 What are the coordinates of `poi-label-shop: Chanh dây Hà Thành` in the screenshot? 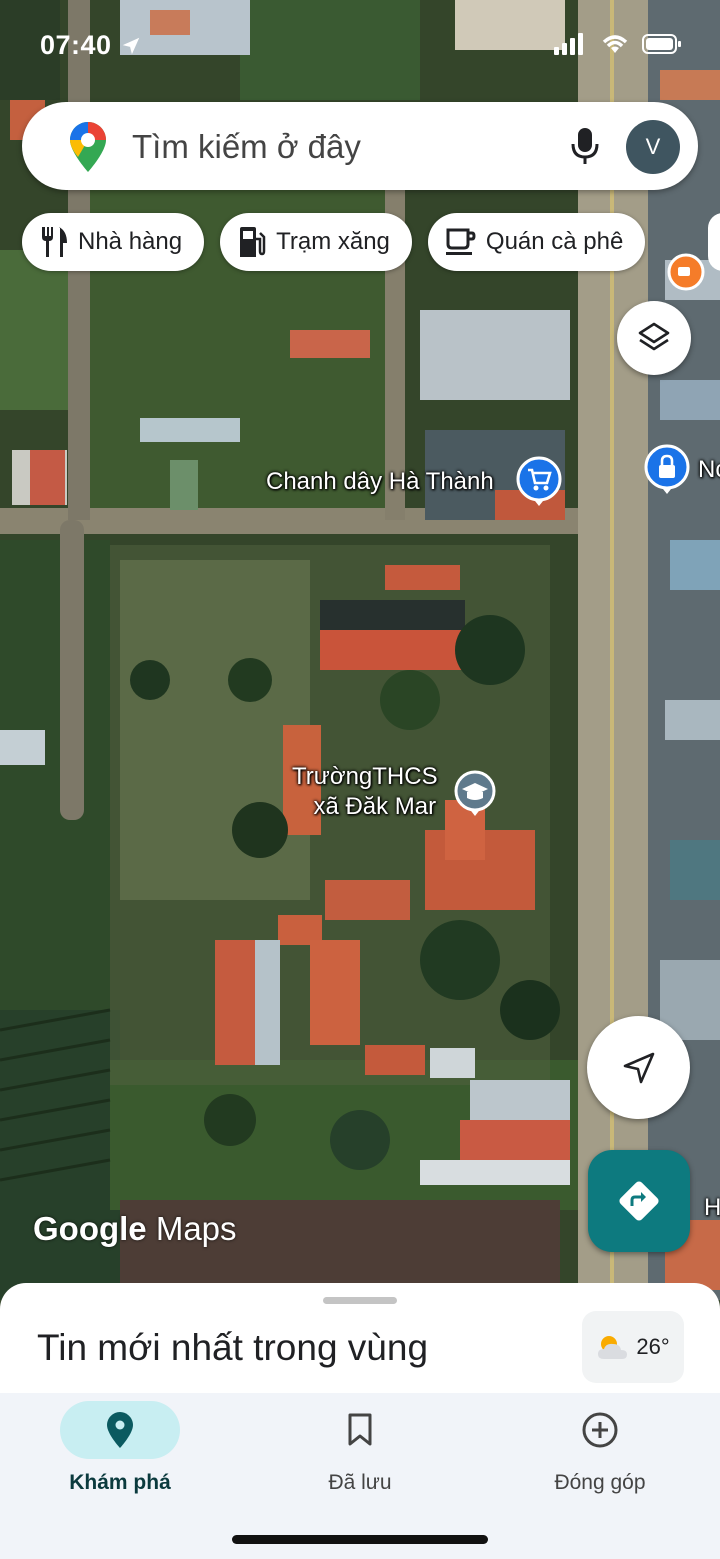 It's located at (380, 482).